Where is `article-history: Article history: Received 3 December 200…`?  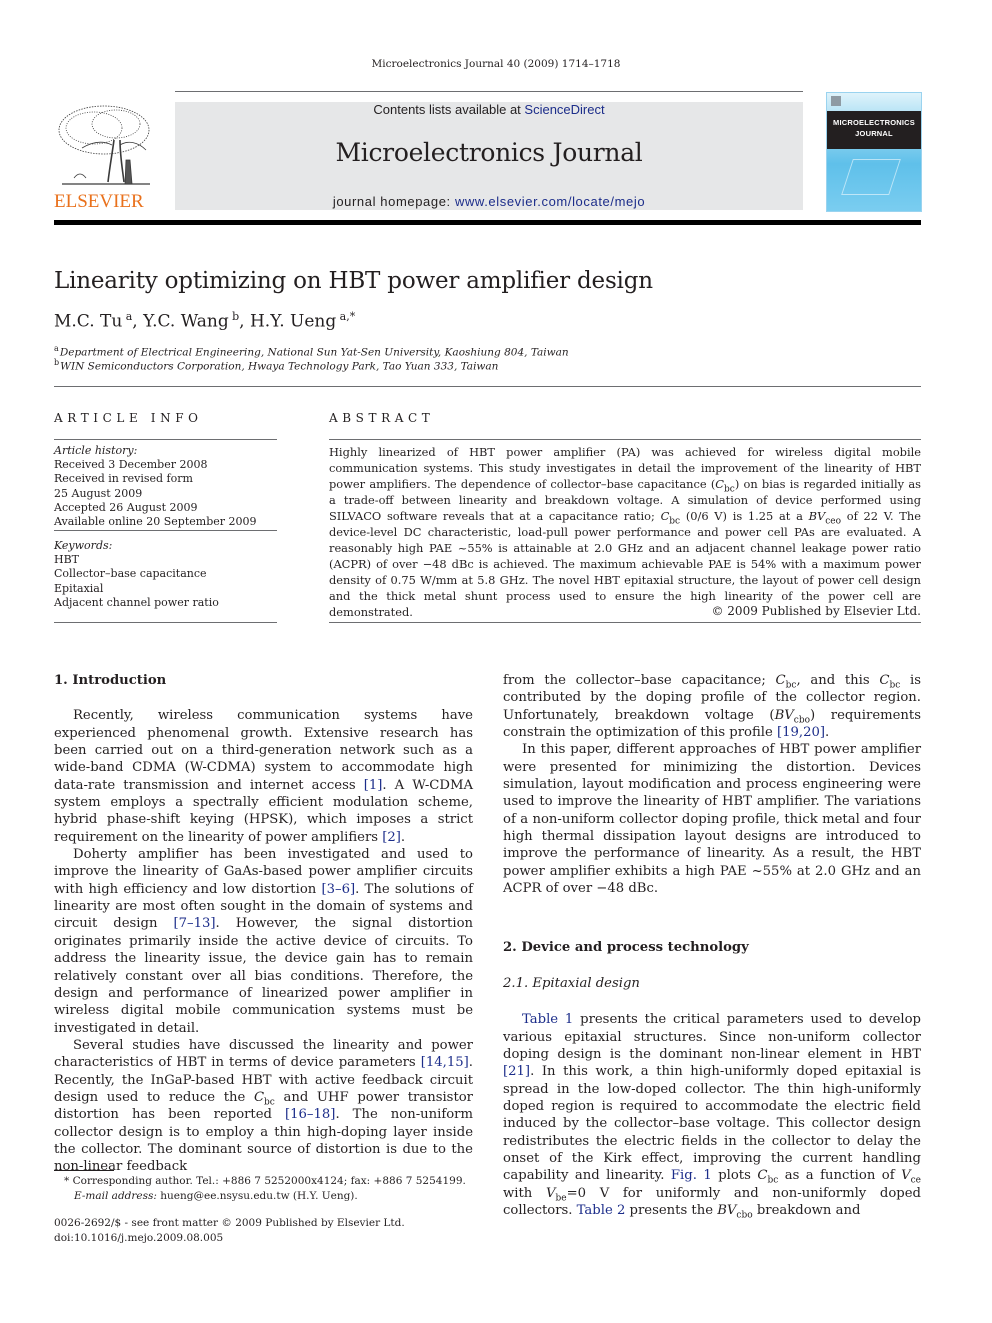 article-history: Article history: Received 3 December 200… is located at coordinates (155, 486).